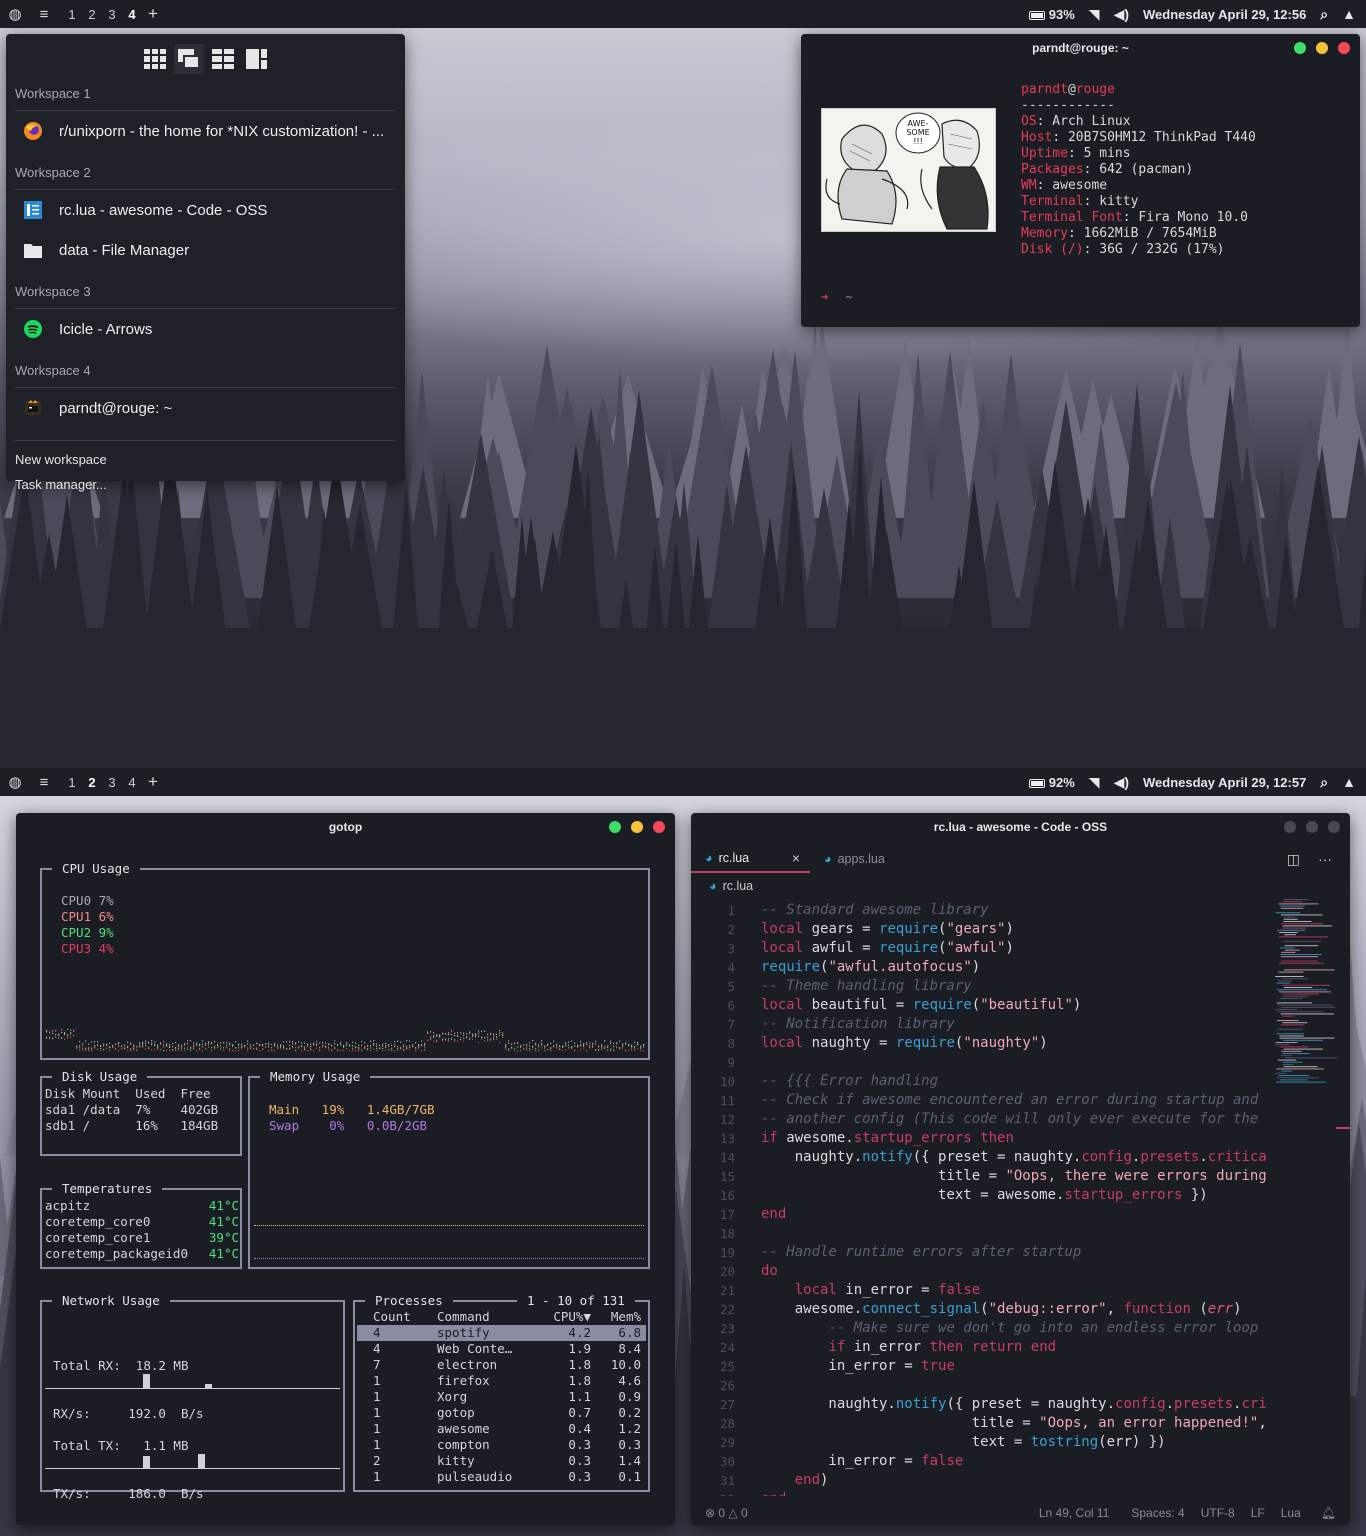 The width and height of the screenshot is (1366, 1536). I want to click on process-row: 1 Xorg 1.1 0.9, so click(501, 1397).